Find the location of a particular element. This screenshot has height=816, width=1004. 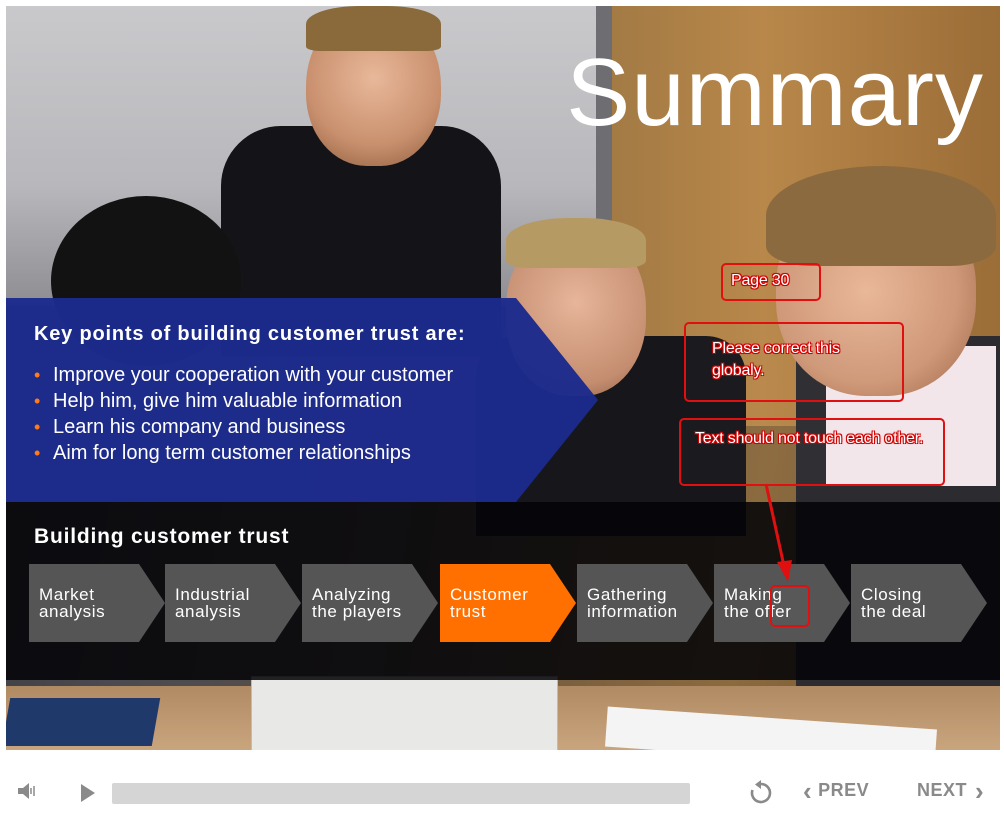

process-step-customer-trust: Customer trust is located at coordinates (508, 603).